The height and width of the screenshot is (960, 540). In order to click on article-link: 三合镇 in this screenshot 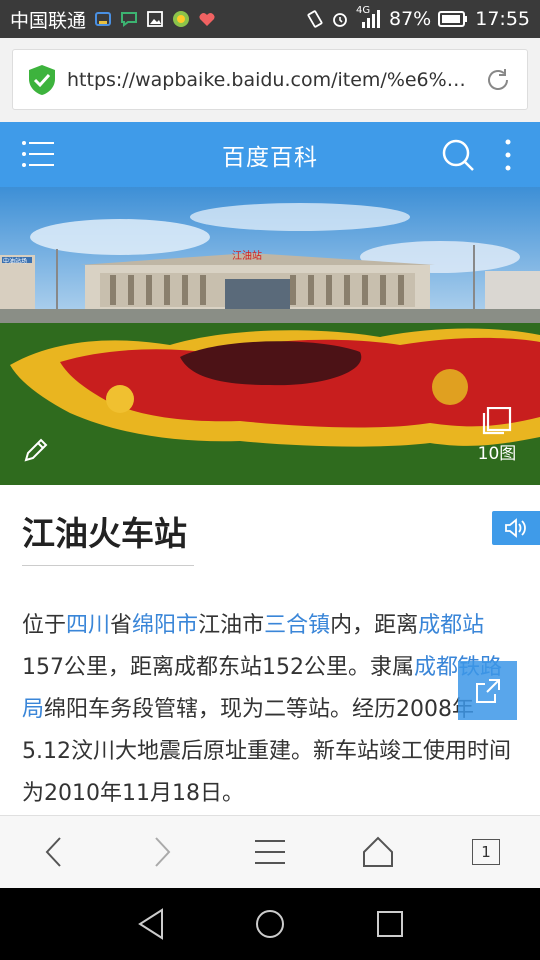, I will do `click(297, 625)`.